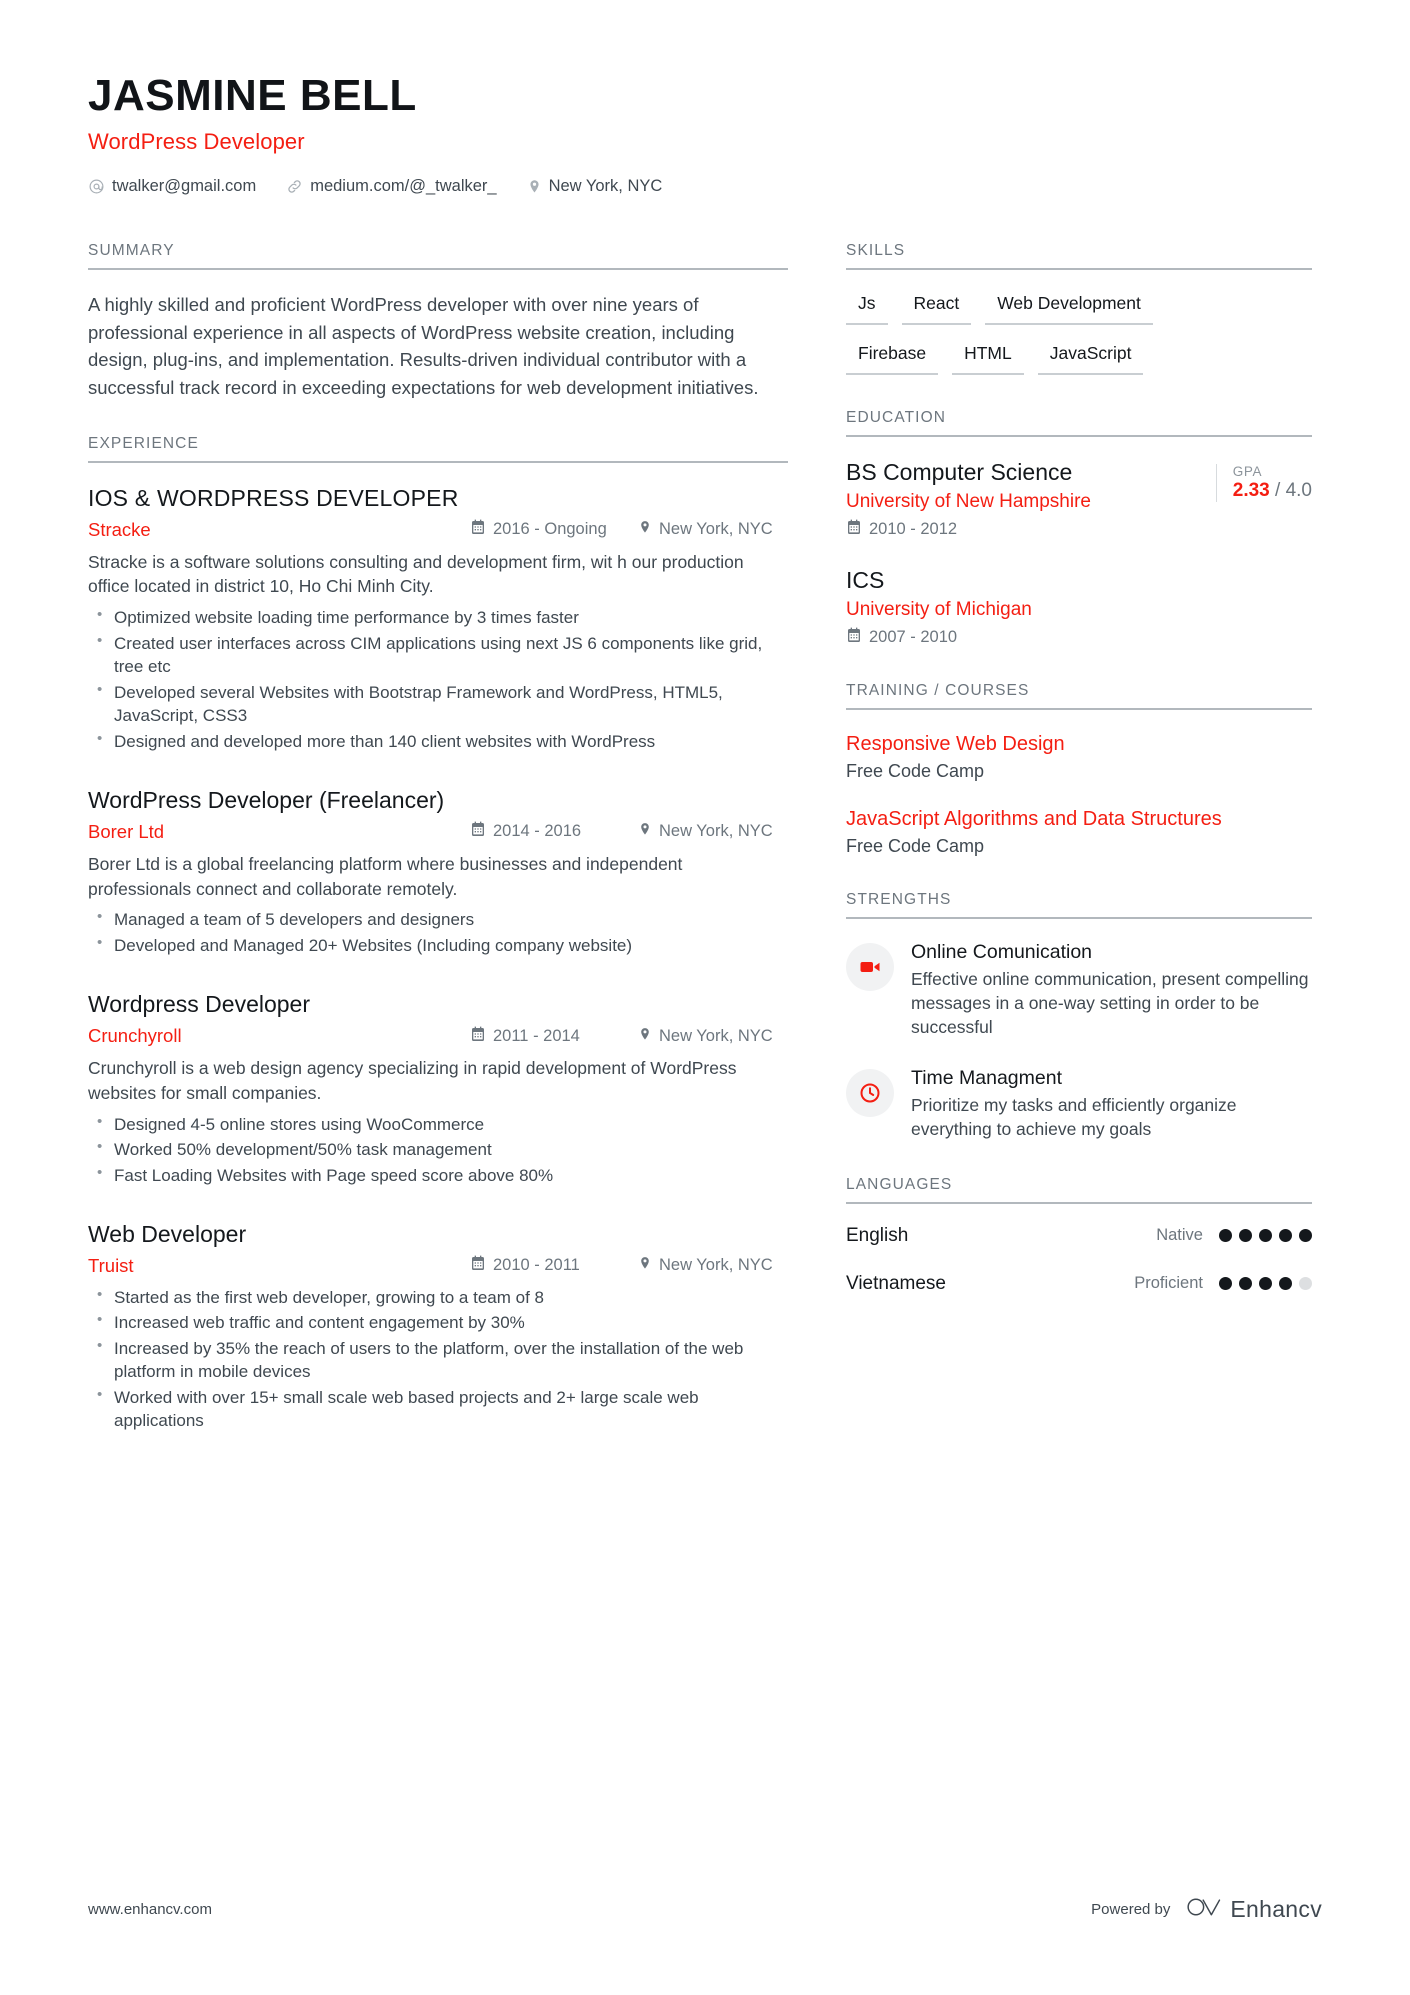  What do you see at coordinates (1272, 491) in the screenshot?
I see `gpa-value: 2.33 / 4.0` at bounding box center [1272, 491].